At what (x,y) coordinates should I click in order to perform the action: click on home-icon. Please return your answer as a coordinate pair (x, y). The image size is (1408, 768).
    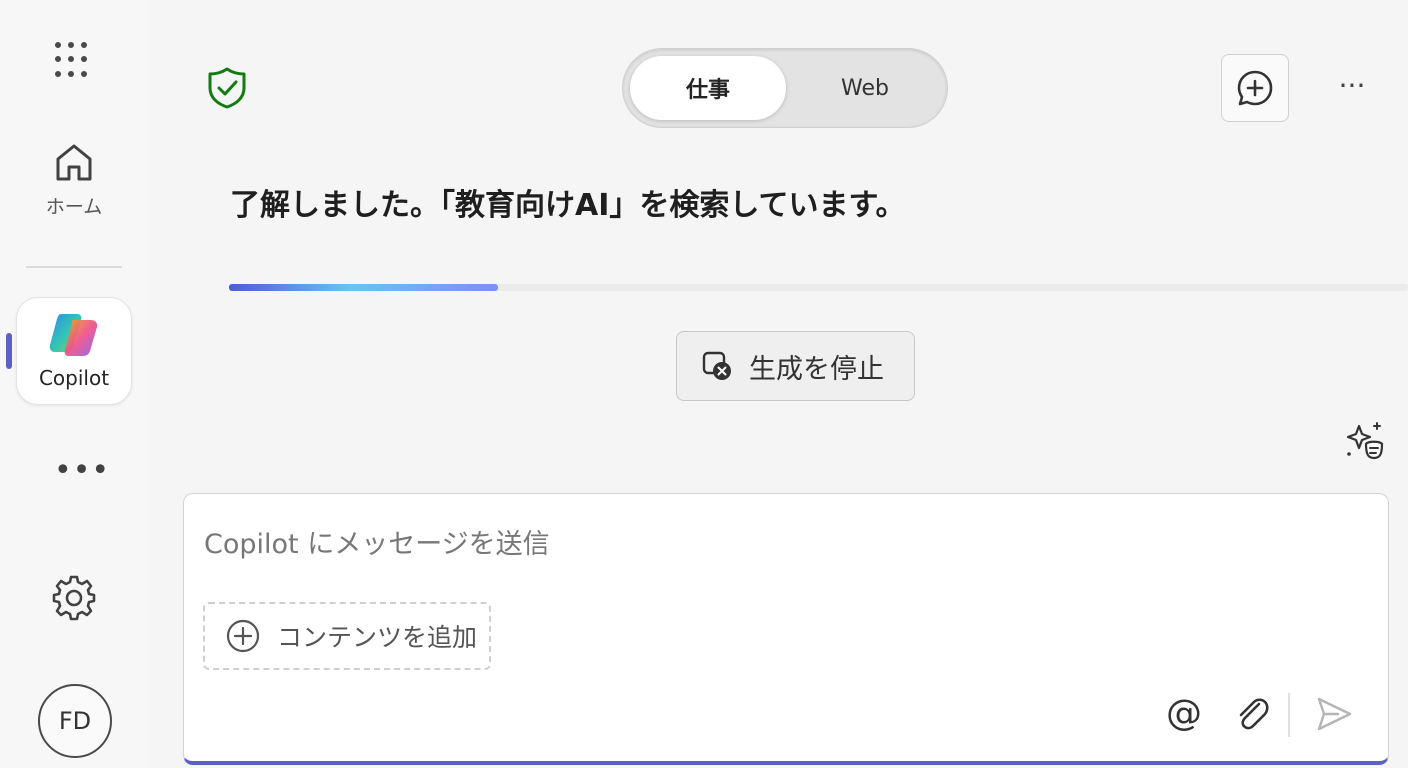
    Looking at the image, I should click on (74, 162).